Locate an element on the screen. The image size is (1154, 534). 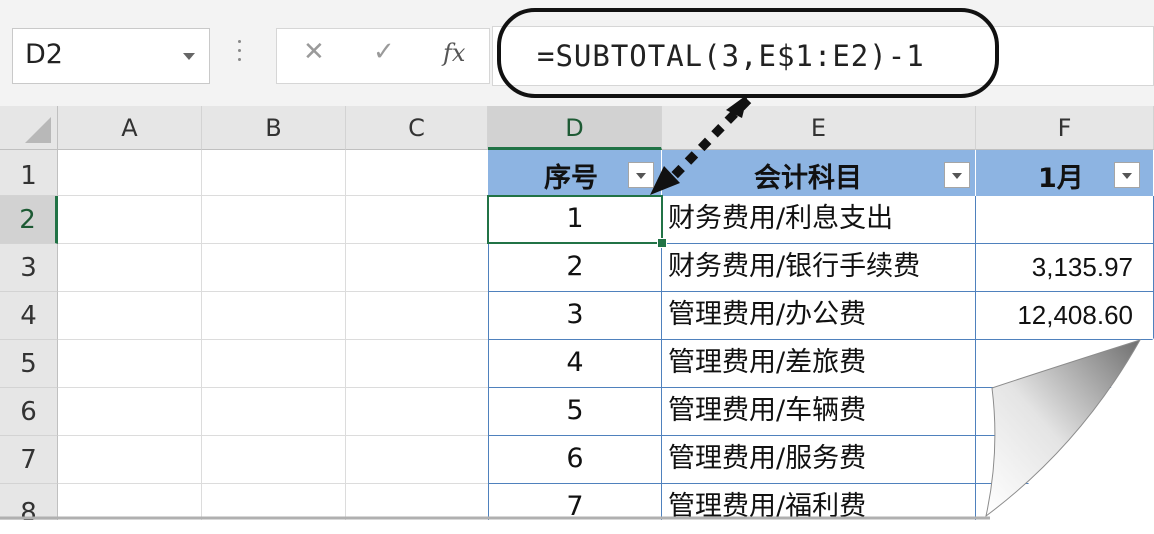
column-header-b: B is located at coordinates (274, 128).